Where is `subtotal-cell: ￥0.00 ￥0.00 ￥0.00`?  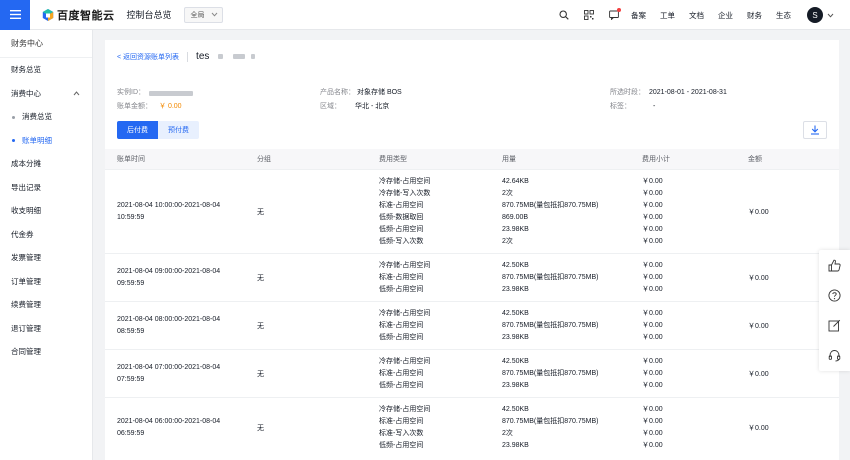 subtotal-cell: ￥0.00 ￥0.00 ￥0.00 is located at coordinates (683, 373).